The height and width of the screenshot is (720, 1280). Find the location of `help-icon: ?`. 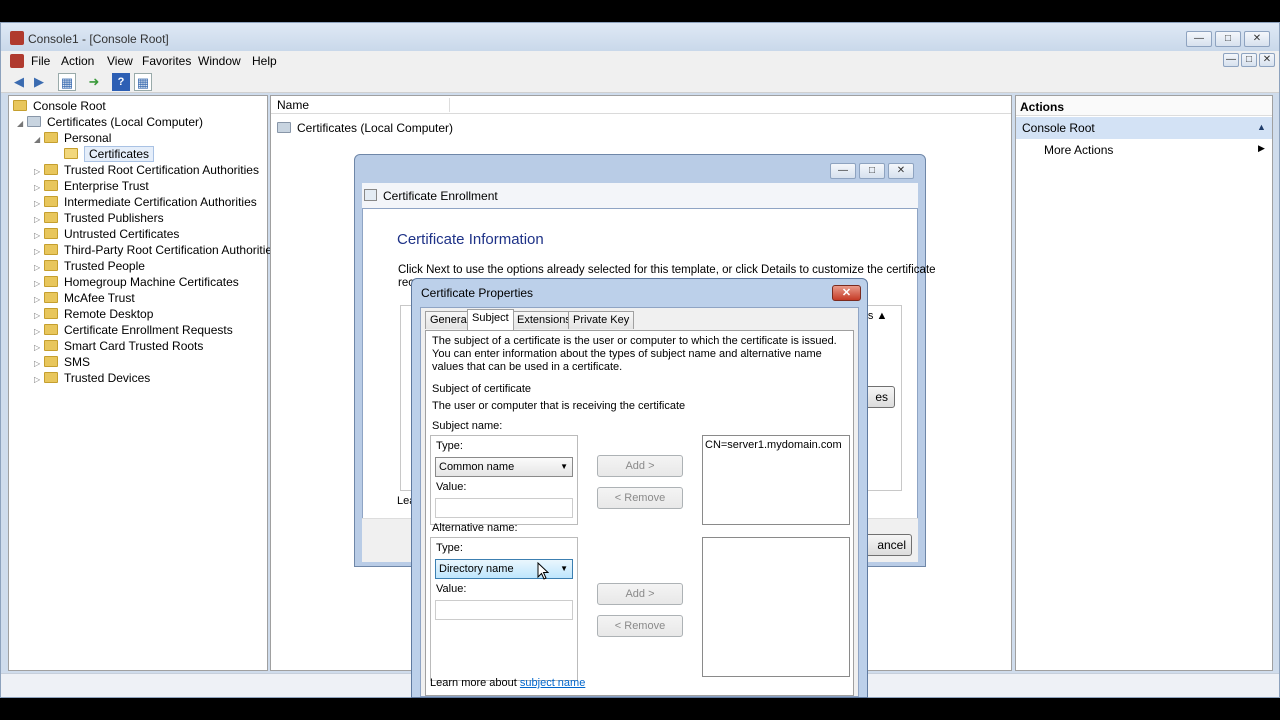

help-icon: ? is located at coordinates (121, 82).